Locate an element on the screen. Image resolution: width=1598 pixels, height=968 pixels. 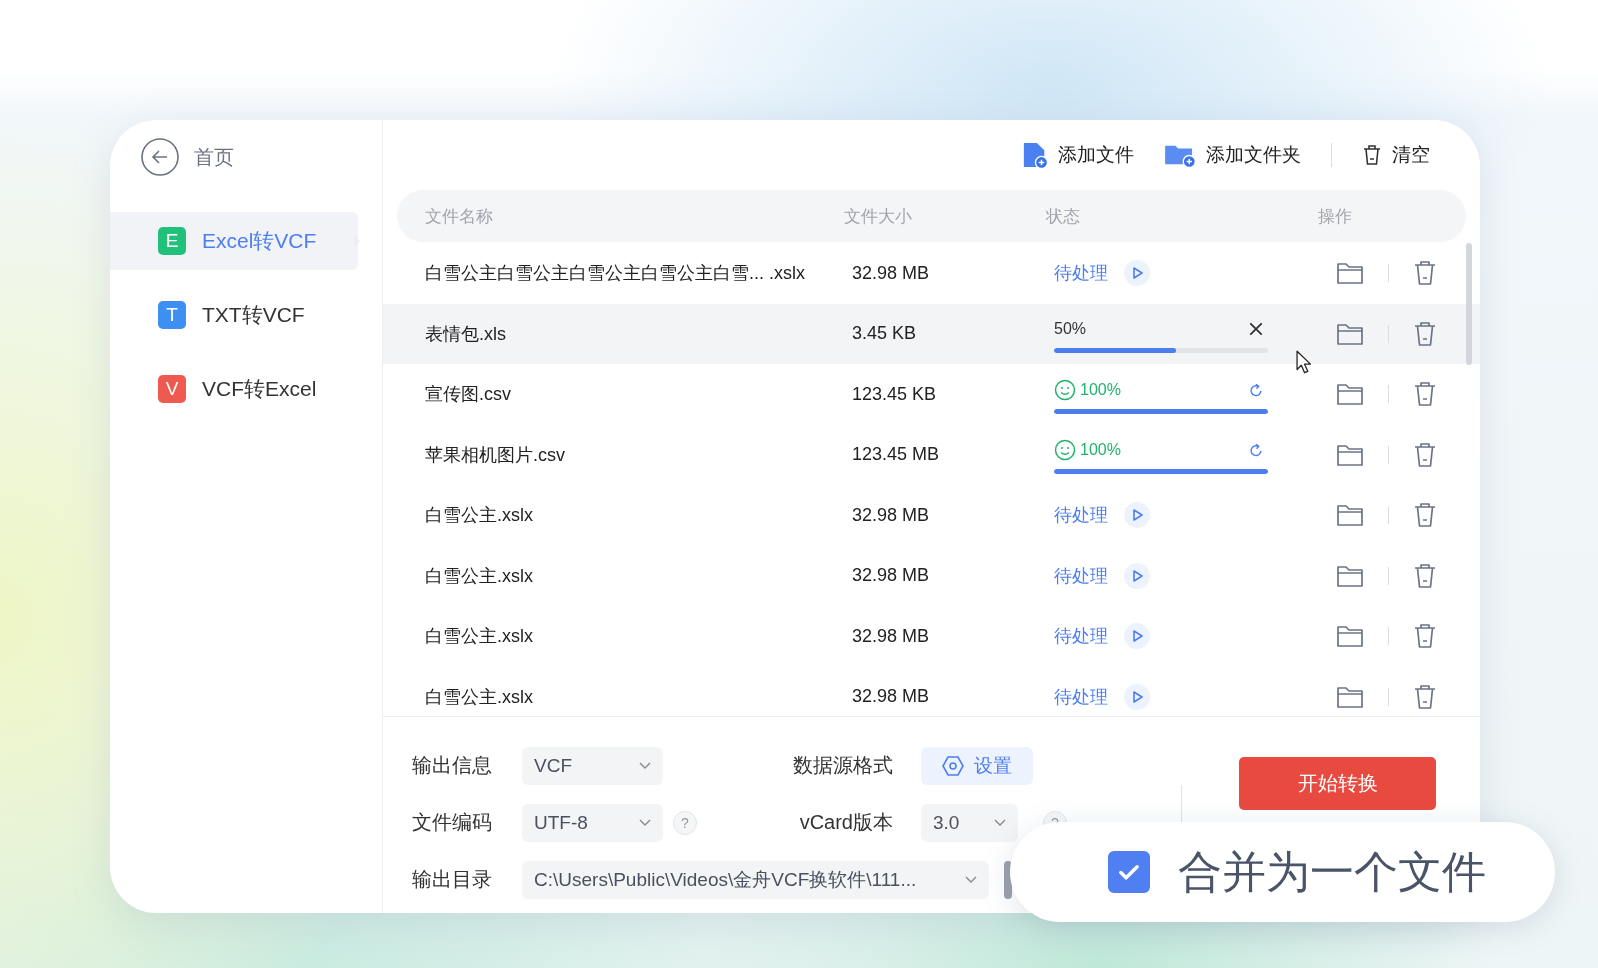
progress-percent: 50% is located at coordinates (1071, 329).